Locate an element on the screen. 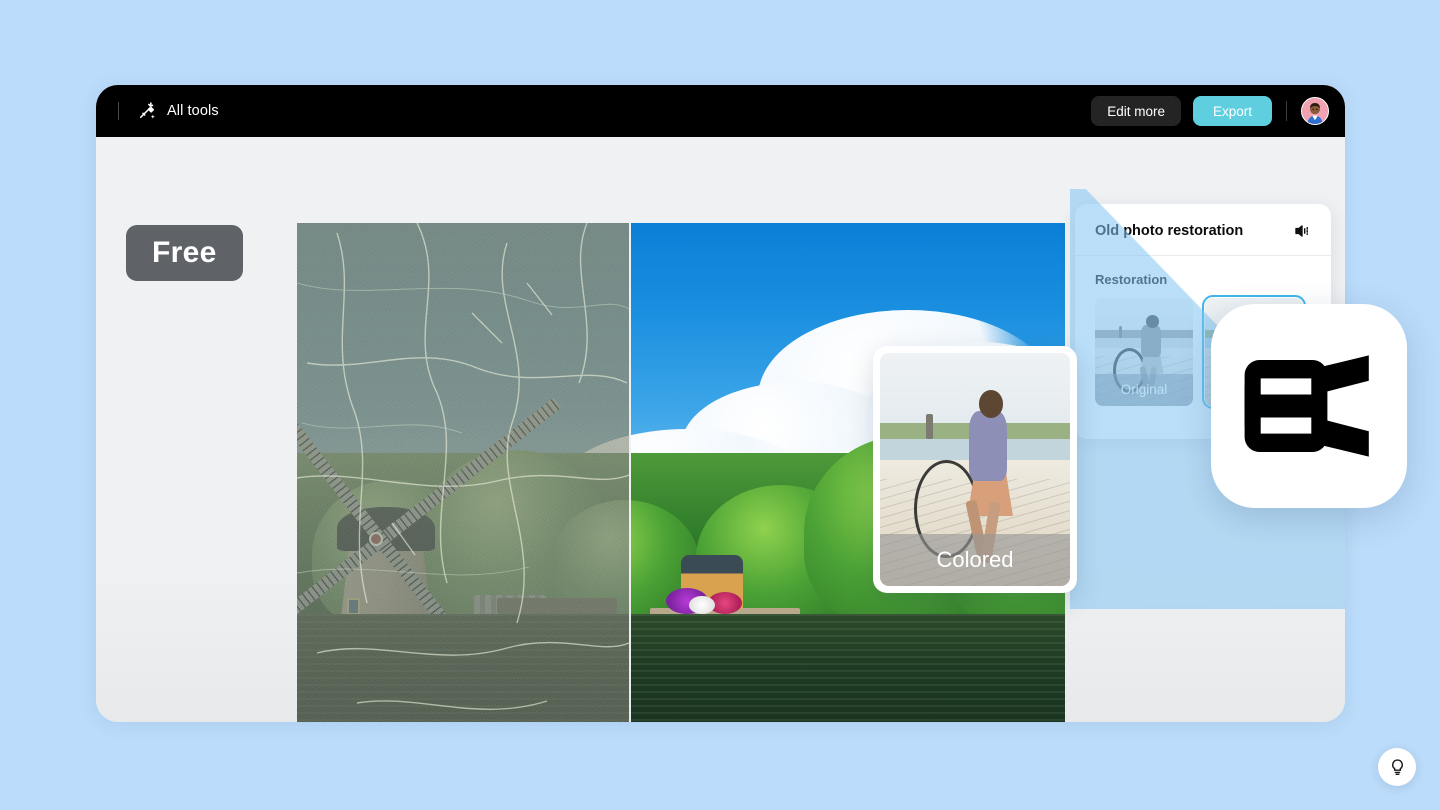 This screenshot has height=810, width=1440. edit-more-button: Edit more is located at coordinates (1136, 111).